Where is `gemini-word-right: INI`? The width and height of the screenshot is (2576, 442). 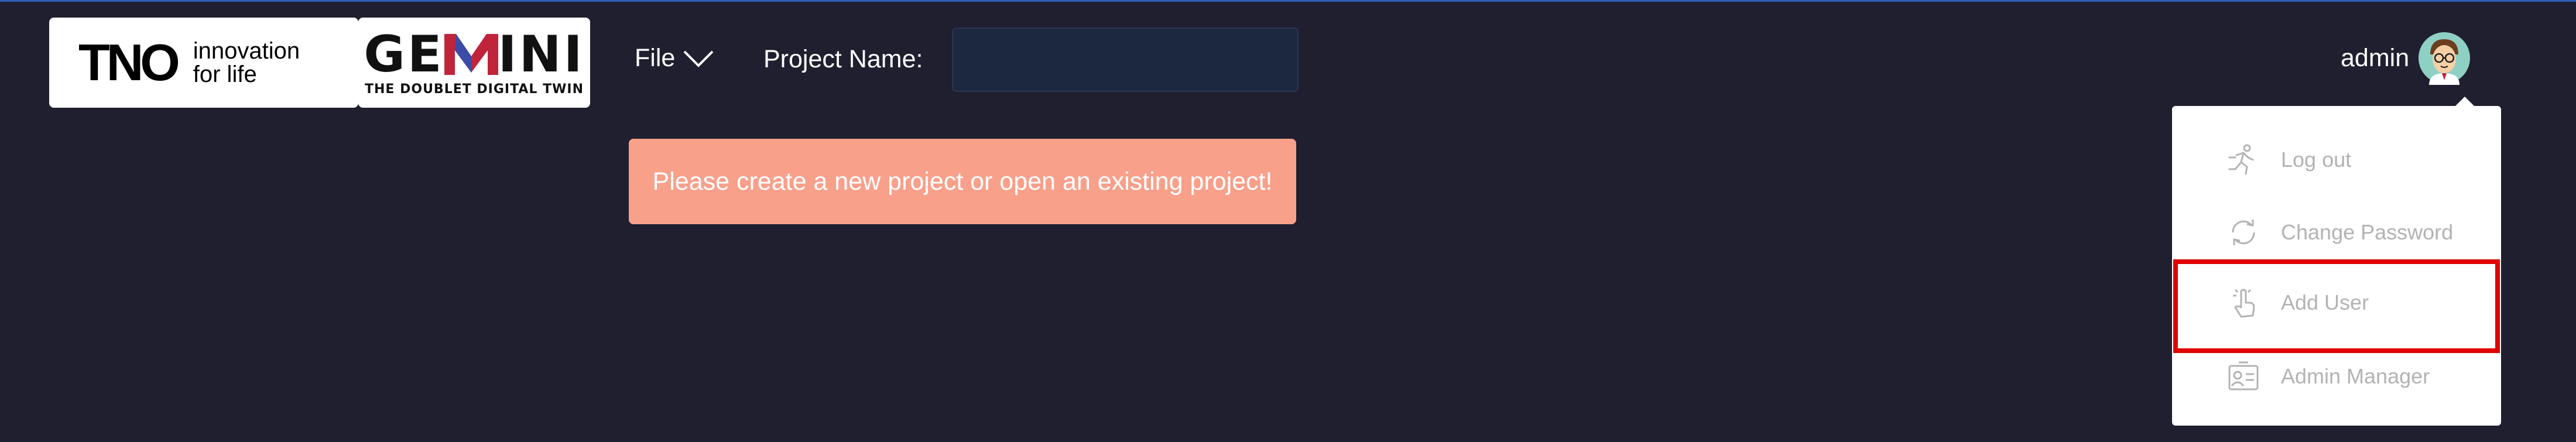 gemini-word-right: INI is located at coordinates (541, 54).